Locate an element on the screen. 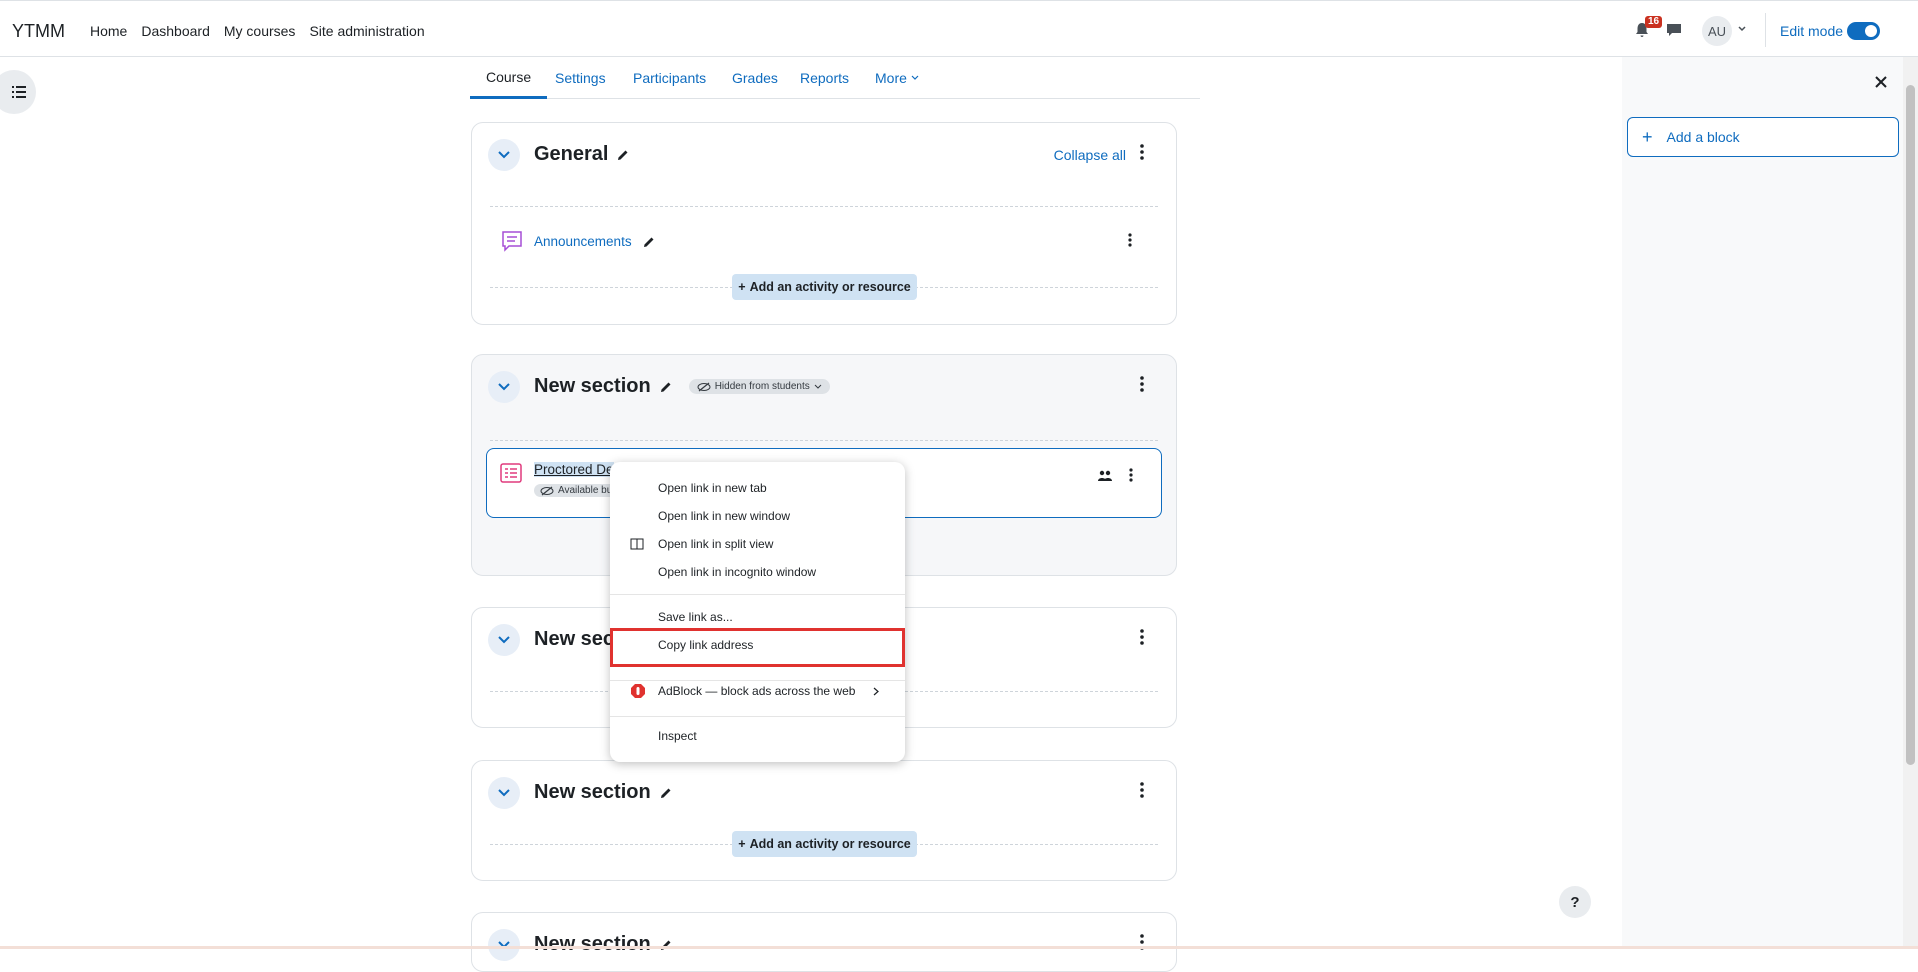  nav-site-administration: Site administration is located at coordinates (366, 31).